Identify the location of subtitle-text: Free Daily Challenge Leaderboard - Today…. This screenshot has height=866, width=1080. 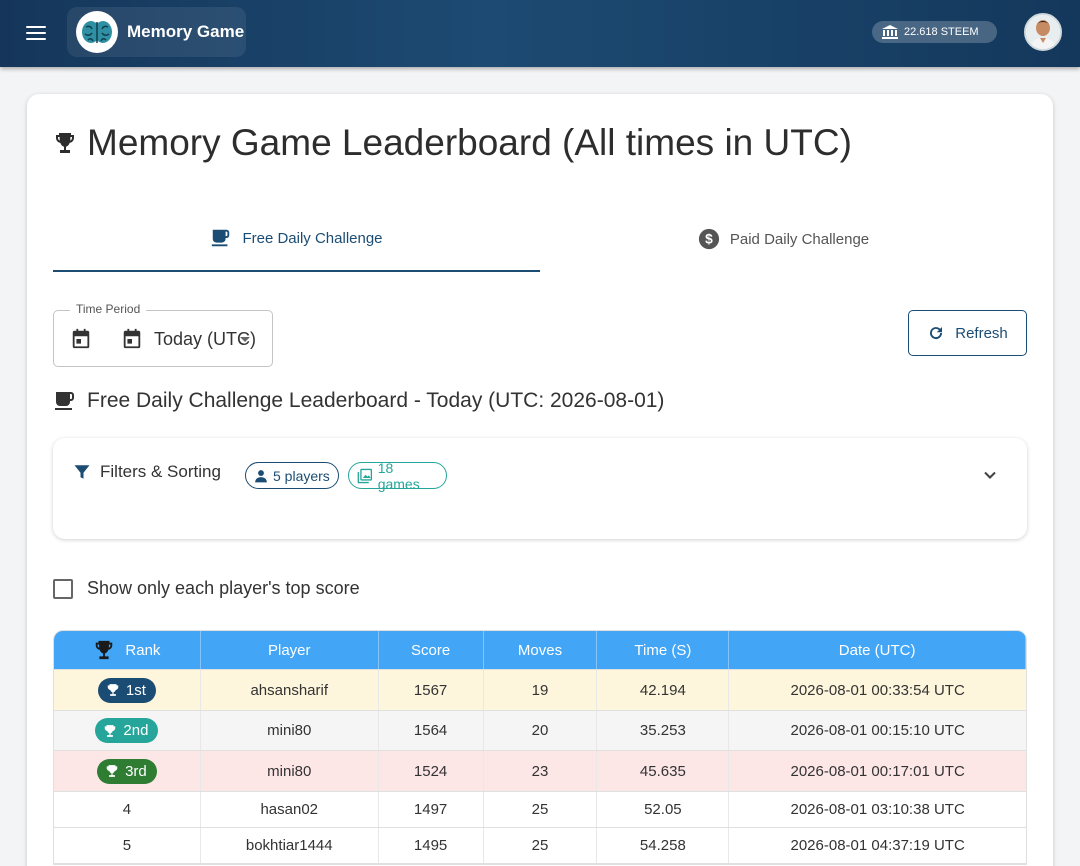
(376, 400).